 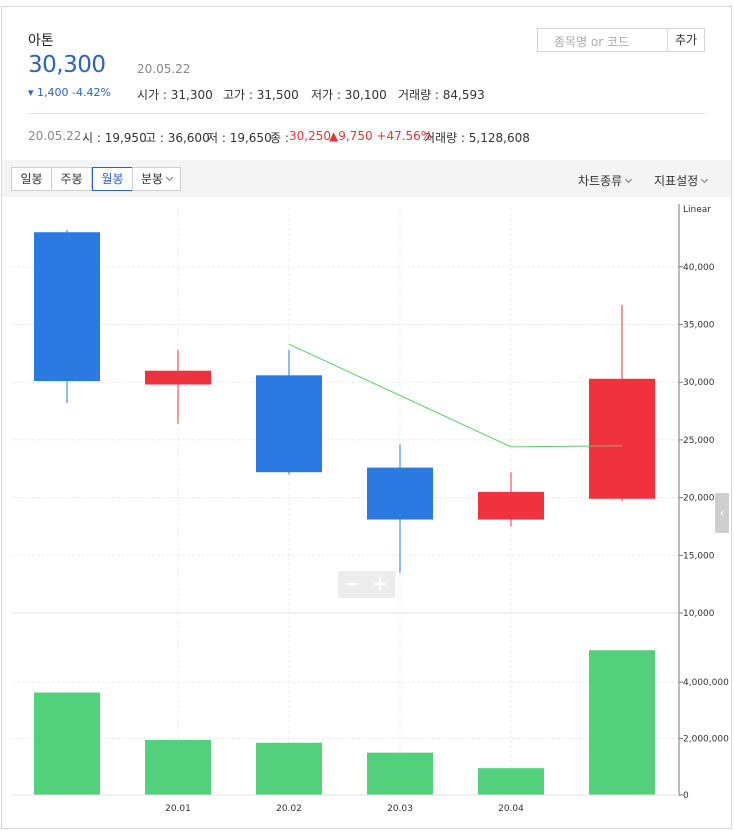 I want to click on moving-average-line, so click(x=455, y=395).